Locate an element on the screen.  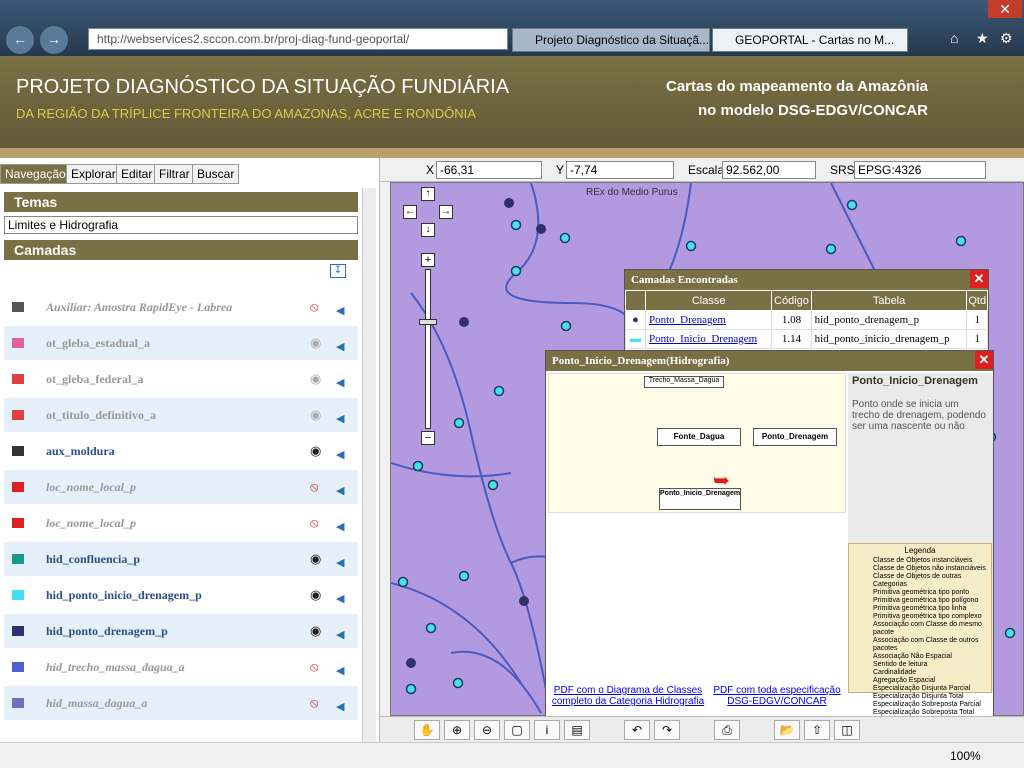
left-scrollbar is located at coordinates (369, 465).